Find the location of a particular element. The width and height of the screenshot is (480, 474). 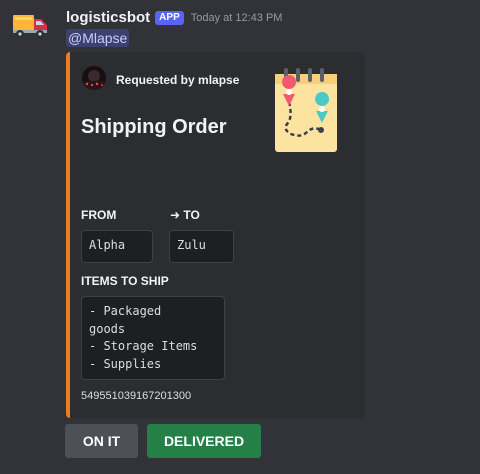

field-from-label: FROM is located at coordinates (99, 215).